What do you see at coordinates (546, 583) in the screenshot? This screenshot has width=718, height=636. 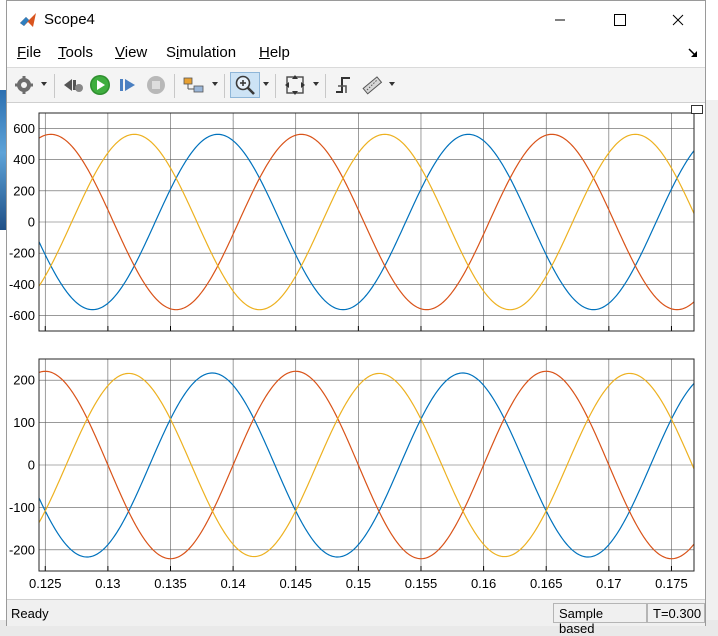 I see `tick-label-x: 0.165` at bounding box center [546, 583].